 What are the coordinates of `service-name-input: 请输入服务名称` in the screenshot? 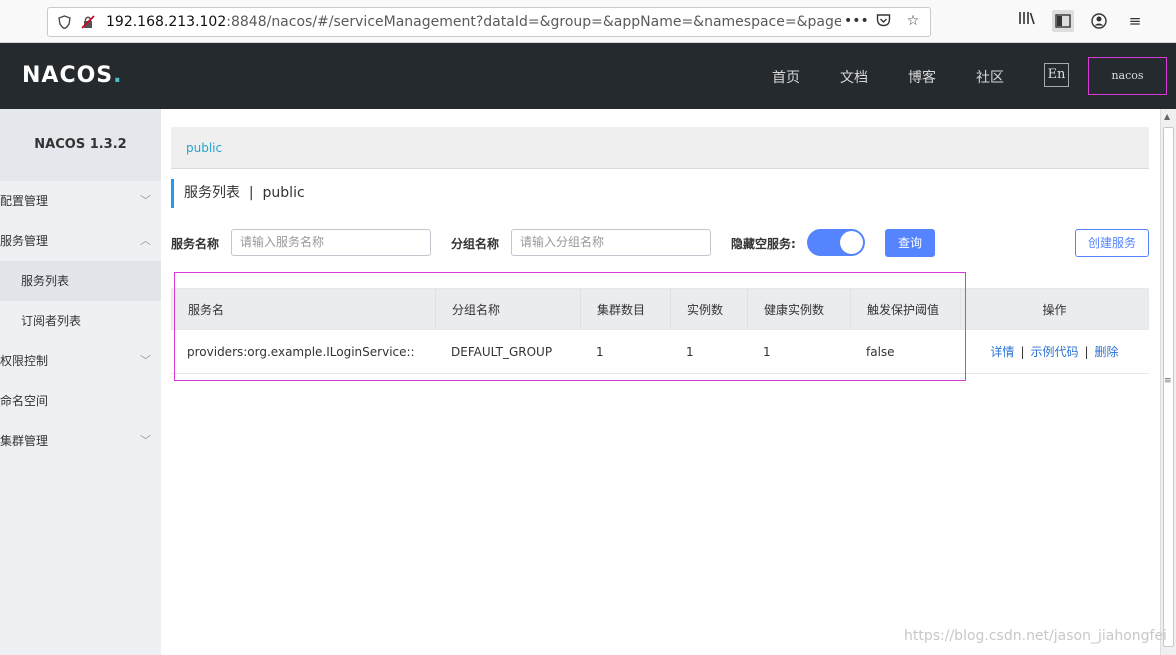 It's located at (331, 242).